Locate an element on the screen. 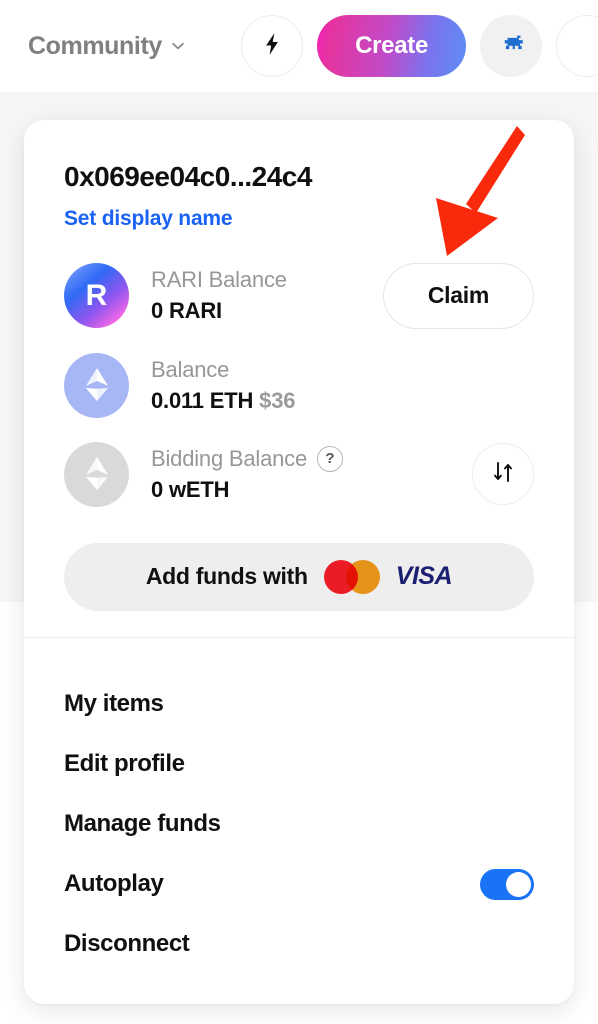  rari-token-letter: R is located at coordinates (96, 295).